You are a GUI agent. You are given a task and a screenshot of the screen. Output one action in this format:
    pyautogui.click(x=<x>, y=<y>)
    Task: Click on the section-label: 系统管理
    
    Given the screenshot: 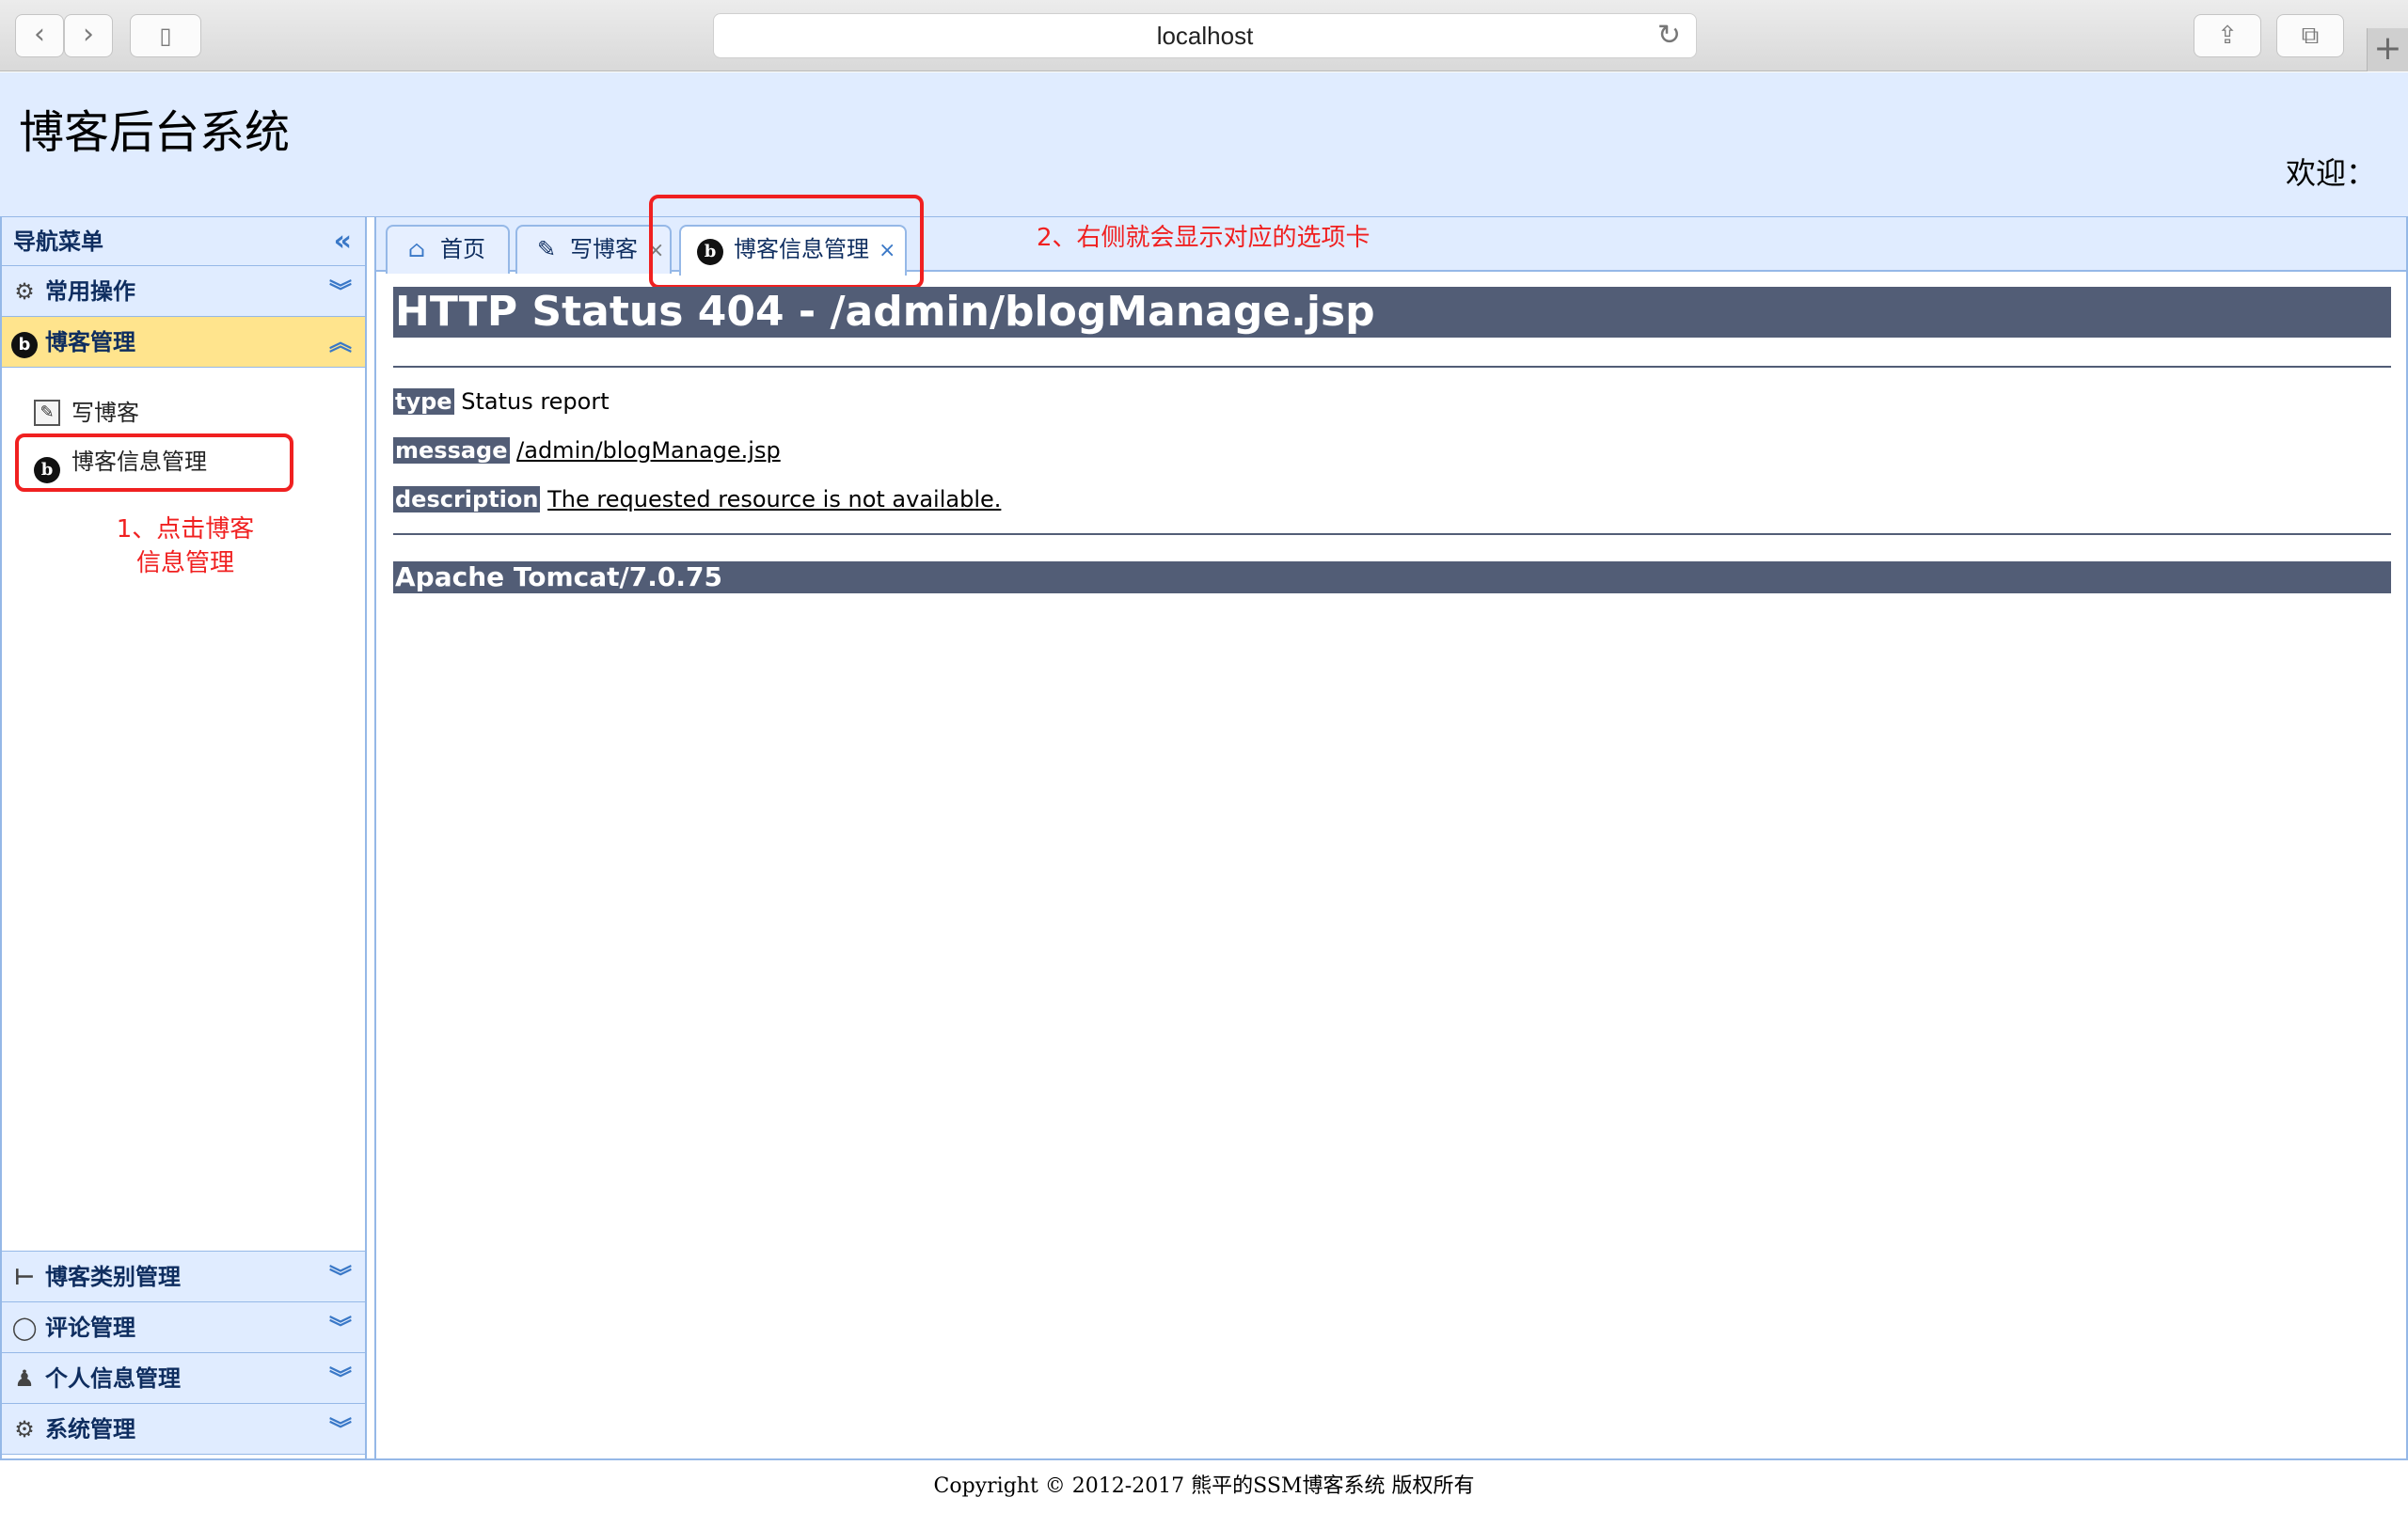 What is the action you would take?
    pyautogui.click(x=90, y=1429)
    